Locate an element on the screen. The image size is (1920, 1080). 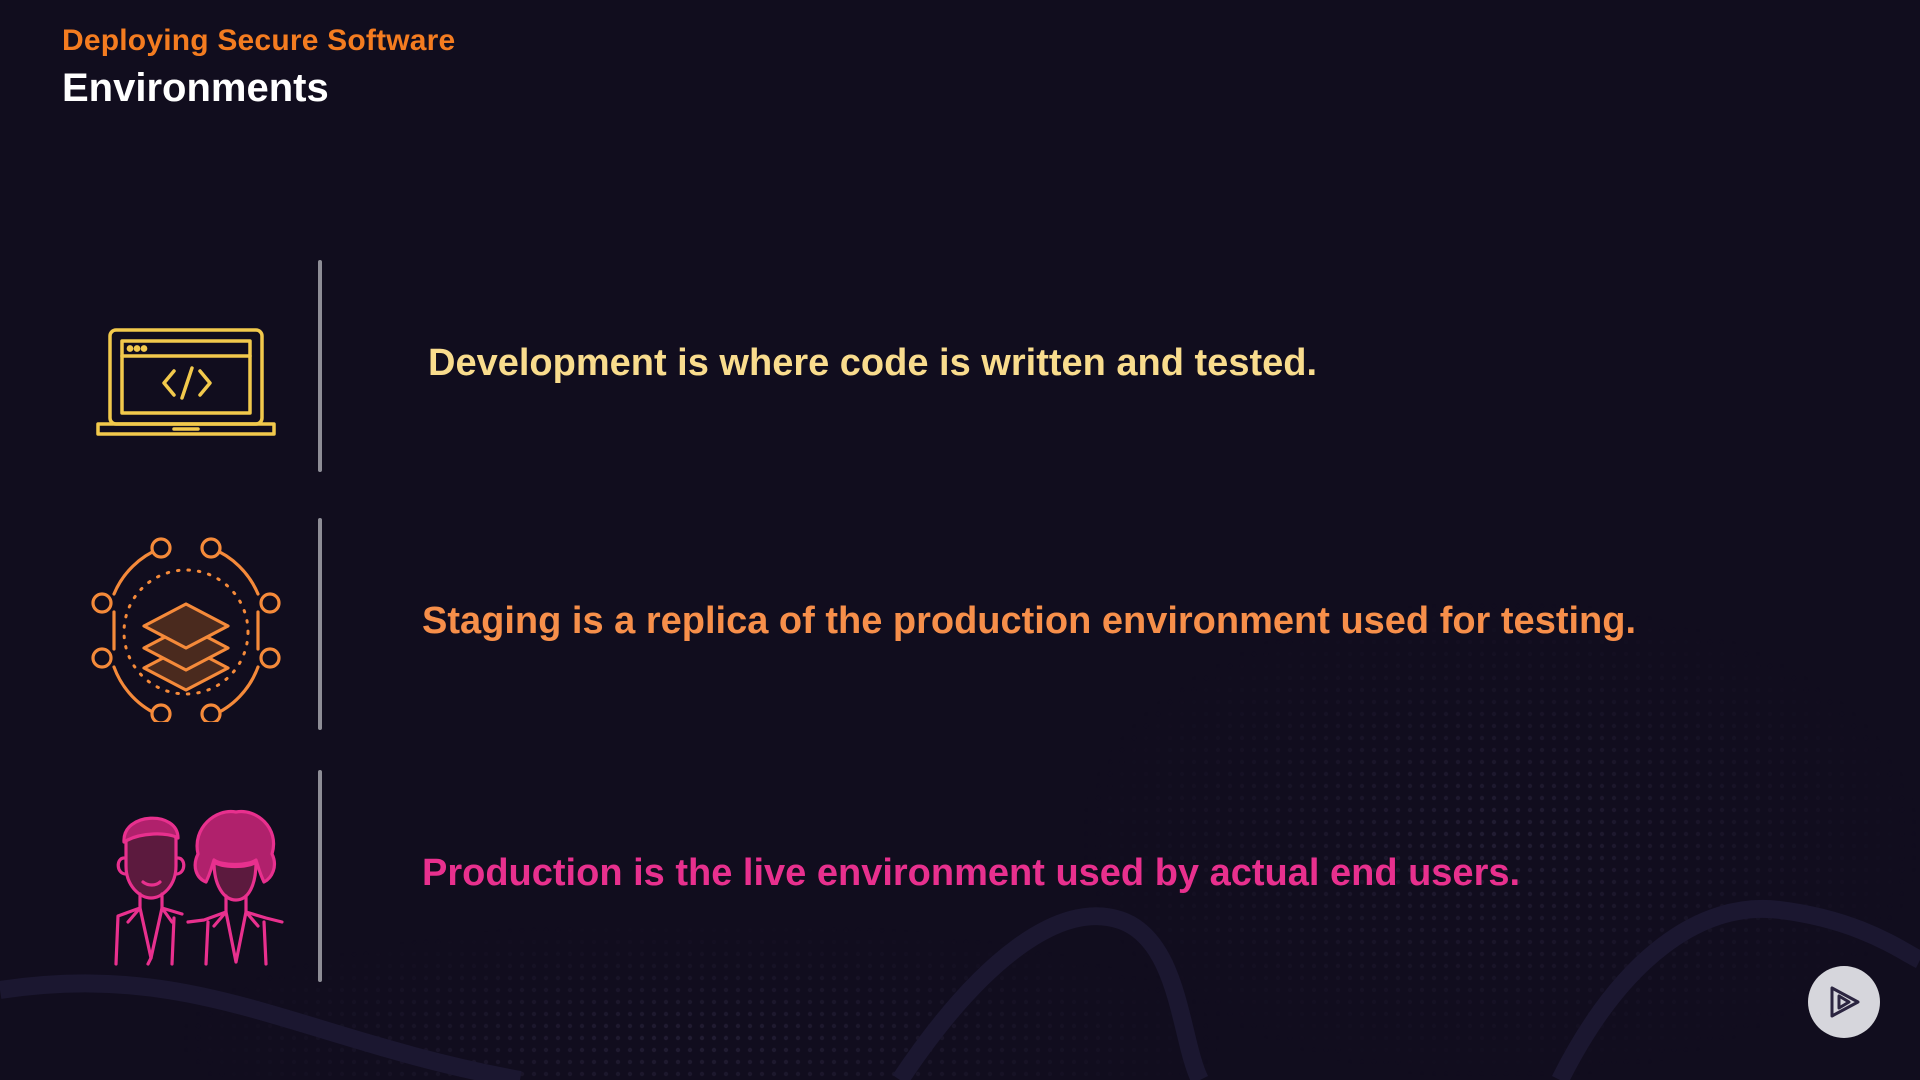
course-title: Deploying Secure Software is located at coordinates (259, 40).